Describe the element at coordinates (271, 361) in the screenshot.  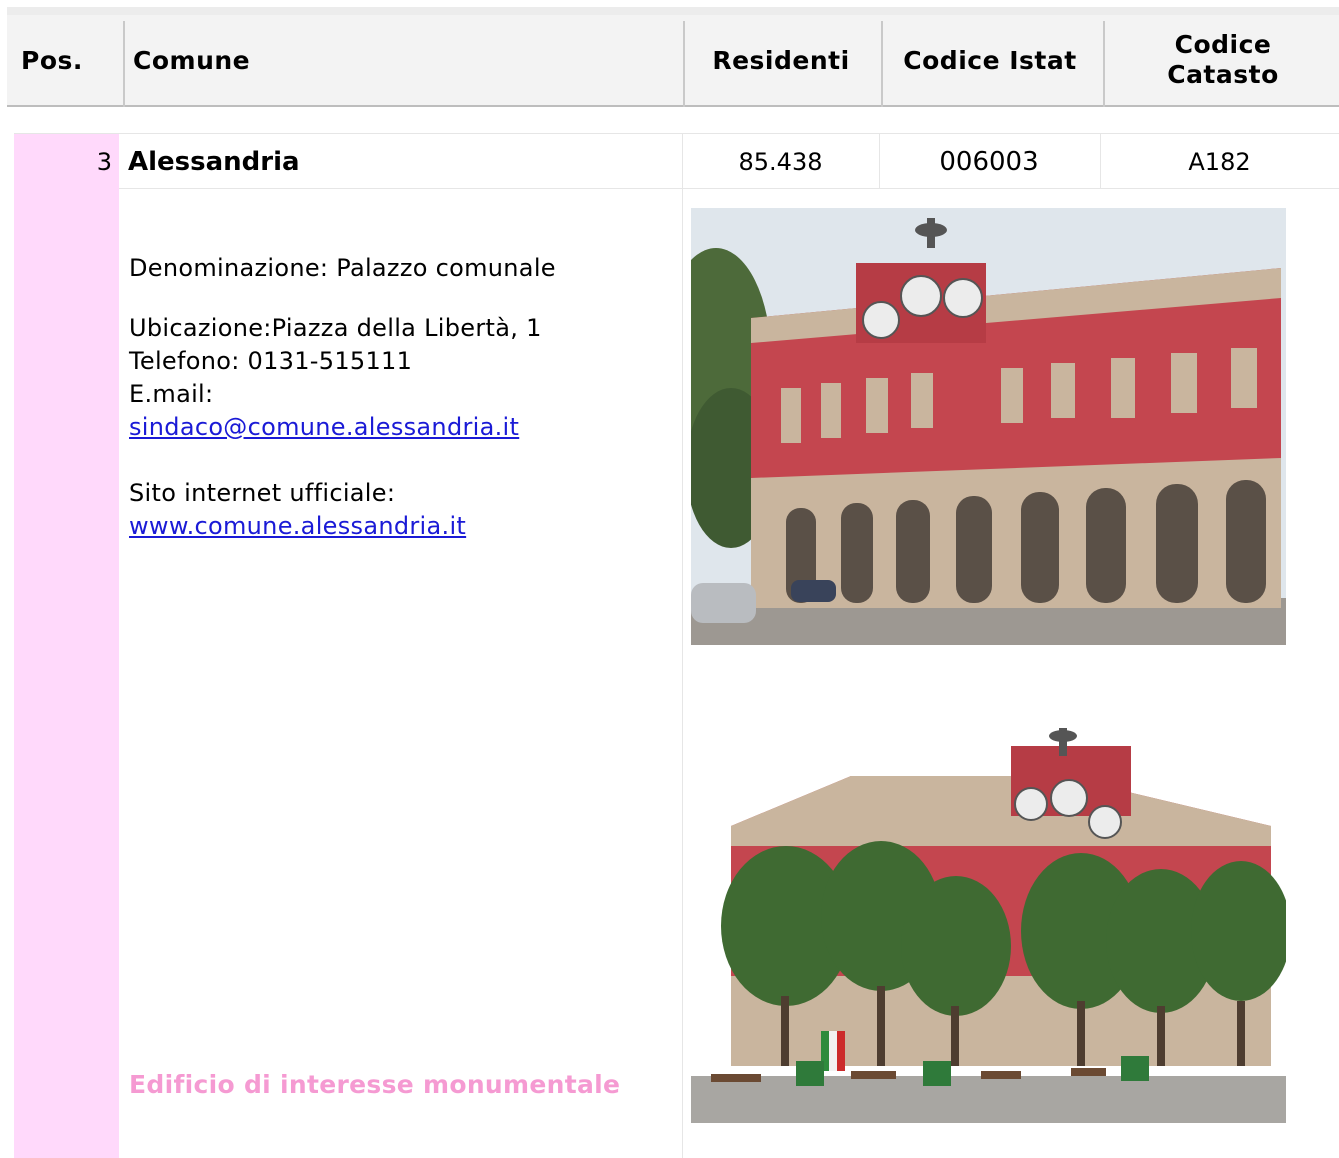
I see `telefono-text: Telefono: 0131-515111` at that location.